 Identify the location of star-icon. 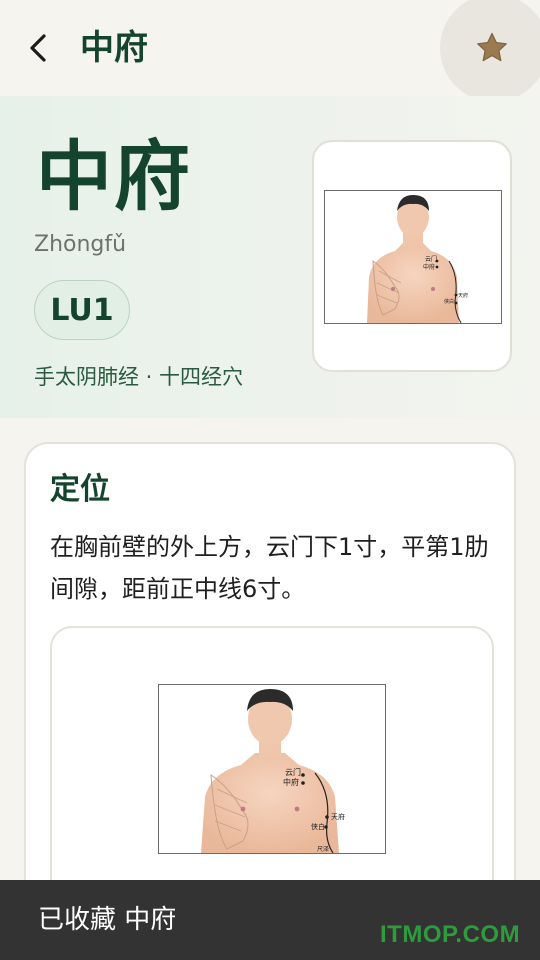
(492, 47).